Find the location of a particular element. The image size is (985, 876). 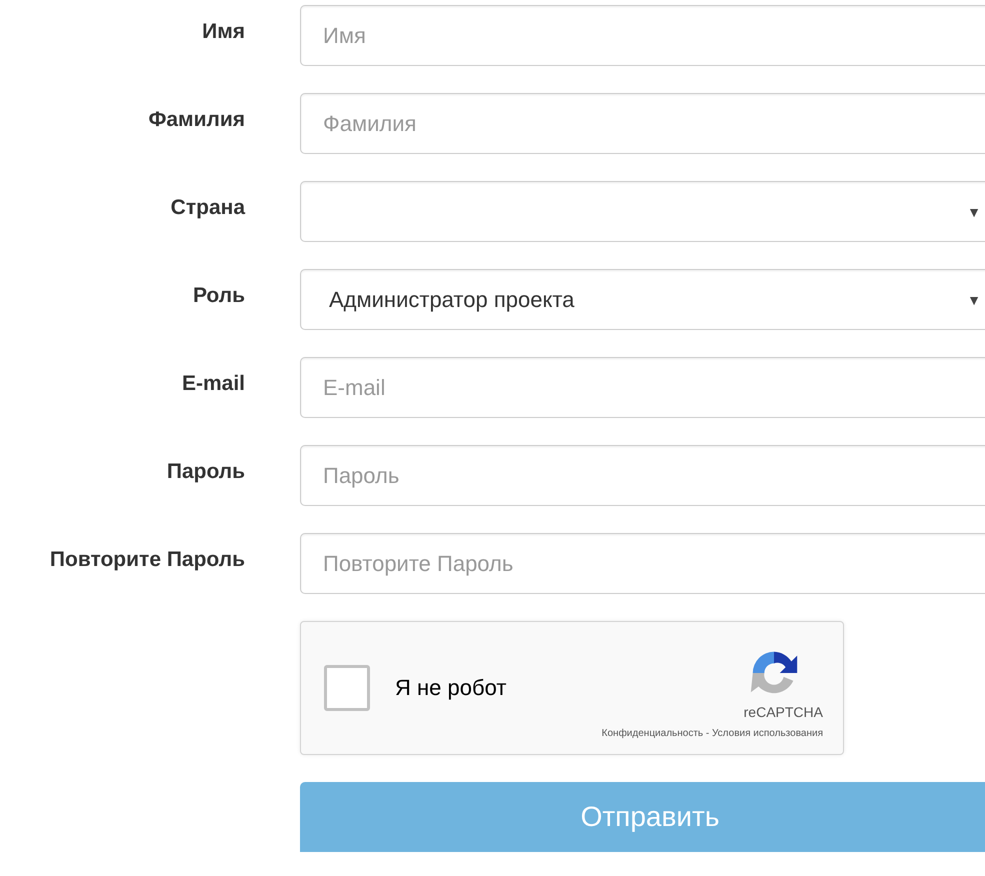

input-field: Имя is located at coordinates (642, 35).